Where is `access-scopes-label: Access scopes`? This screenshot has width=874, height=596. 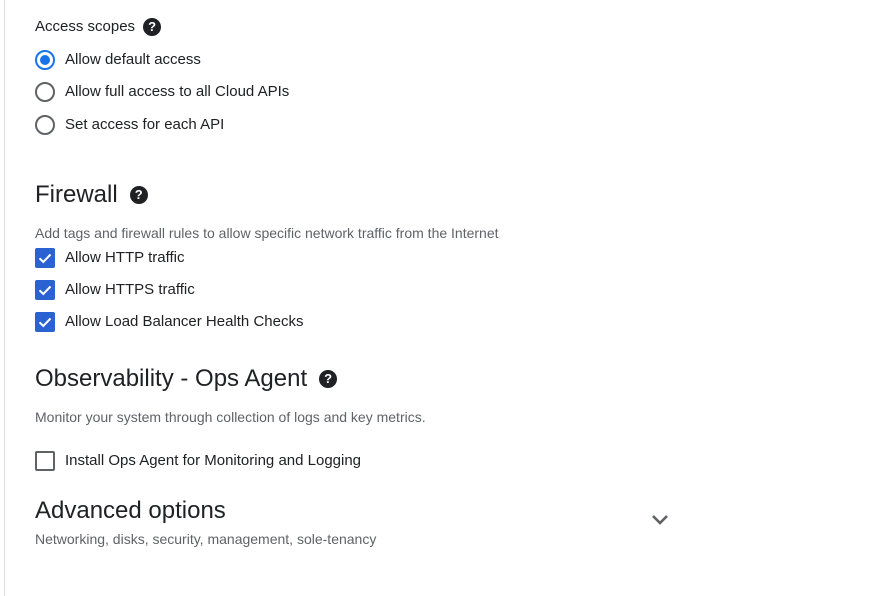
access-scopes-label: Access scopes is located at coordinates (85, 26).